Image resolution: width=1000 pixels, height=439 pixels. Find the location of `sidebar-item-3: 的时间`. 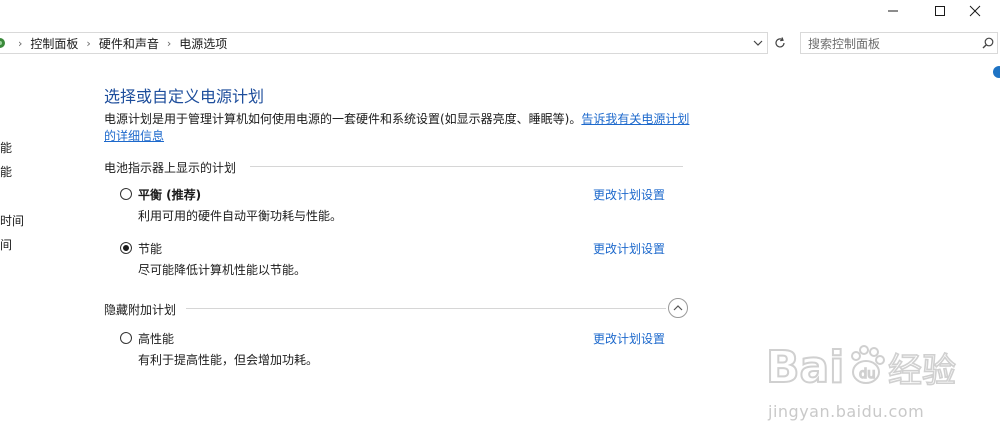

sidebar-item-3: 的时间 is located at coordinates (12, 220).